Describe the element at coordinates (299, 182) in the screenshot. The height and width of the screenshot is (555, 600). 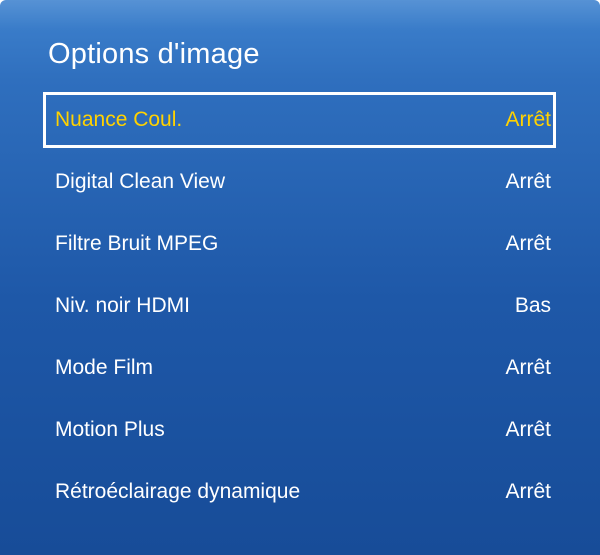
I see `menu-item-digital-clean-view: Digital Clean View Arrêt` at that location.